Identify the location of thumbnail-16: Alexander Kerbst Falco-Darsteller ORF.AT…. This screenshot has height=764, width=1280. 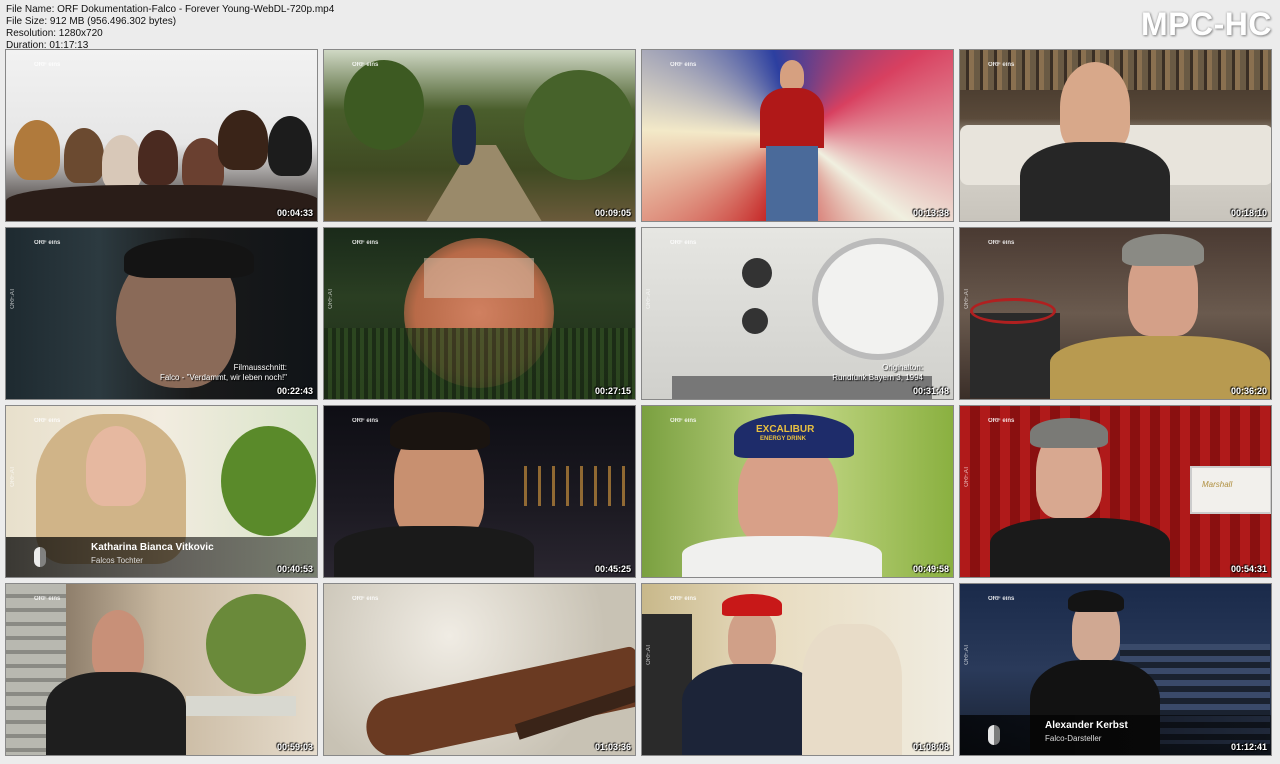
(1115, 669).